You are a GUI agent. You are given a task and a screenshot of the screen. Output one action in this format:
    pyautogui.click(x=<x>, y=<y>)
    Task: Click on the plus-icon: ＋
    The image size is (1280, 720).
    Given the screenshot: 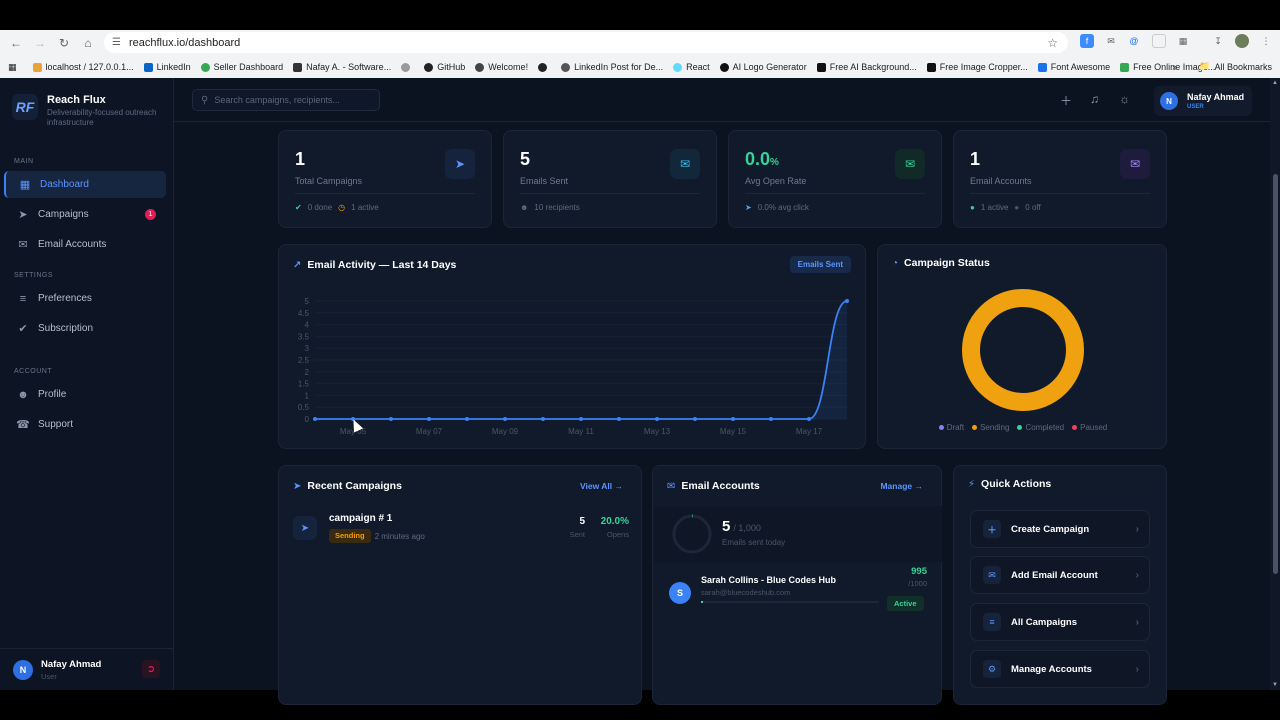 What is the action you would take?
    pyautogui.click(x=1066, y=100)
    